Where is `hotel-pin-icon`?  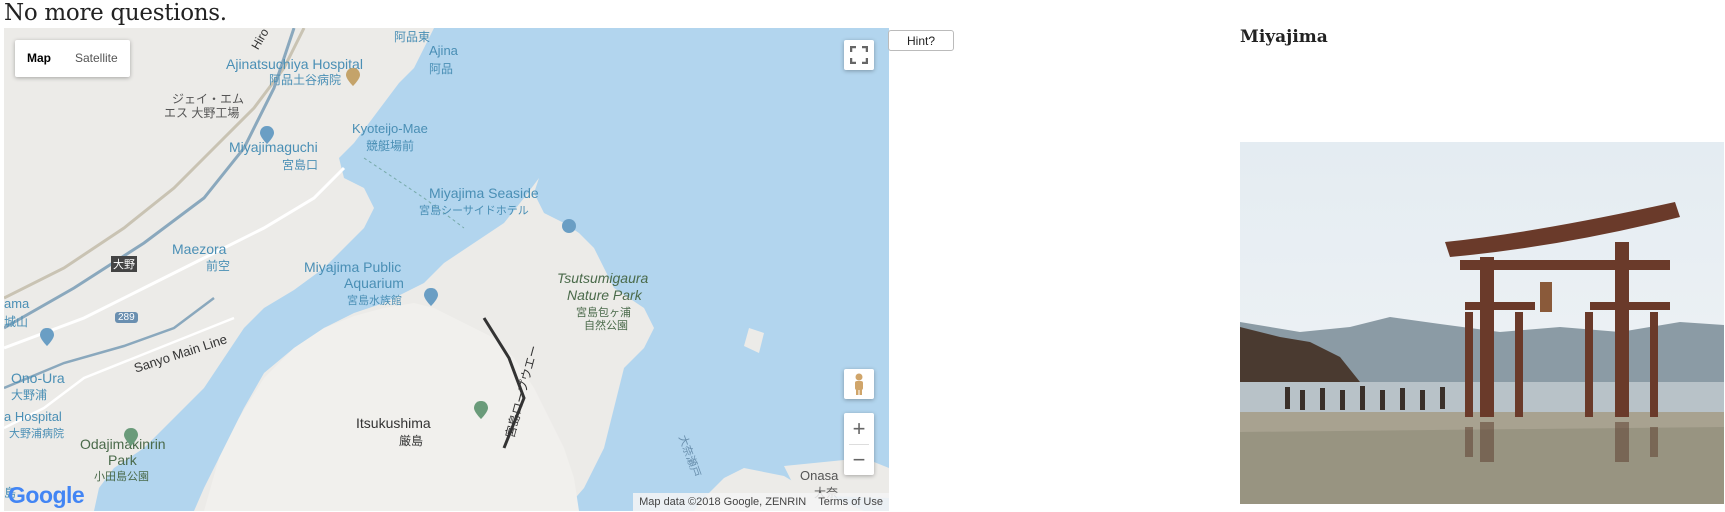 hotel-pin-icon is located at coordinates (569, 226).